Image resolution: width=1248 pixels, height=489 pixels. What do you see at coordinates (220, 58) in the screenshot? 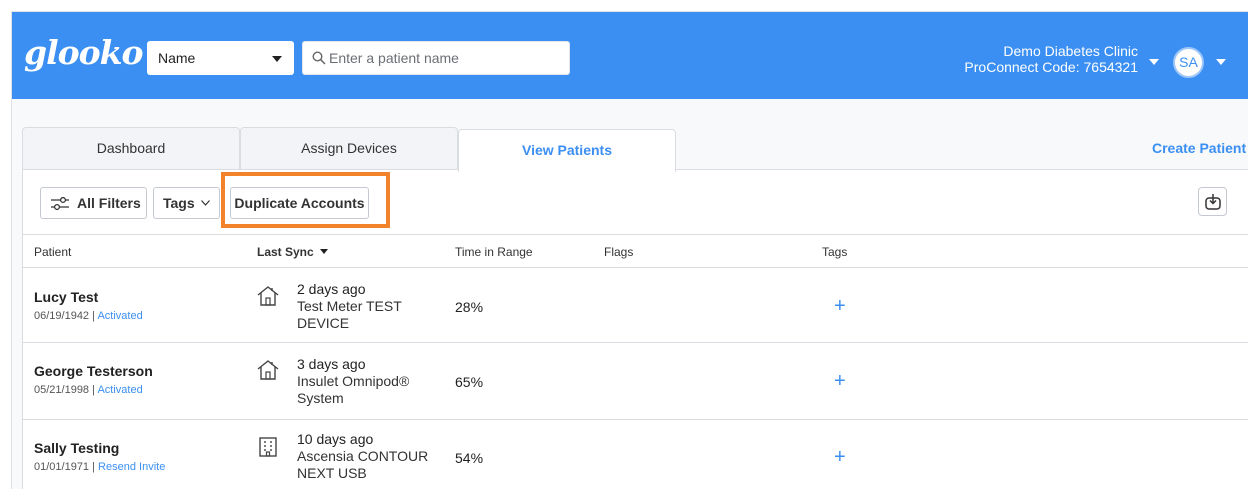
I see `search-type-select: Name` at bounding box center [220, 58].